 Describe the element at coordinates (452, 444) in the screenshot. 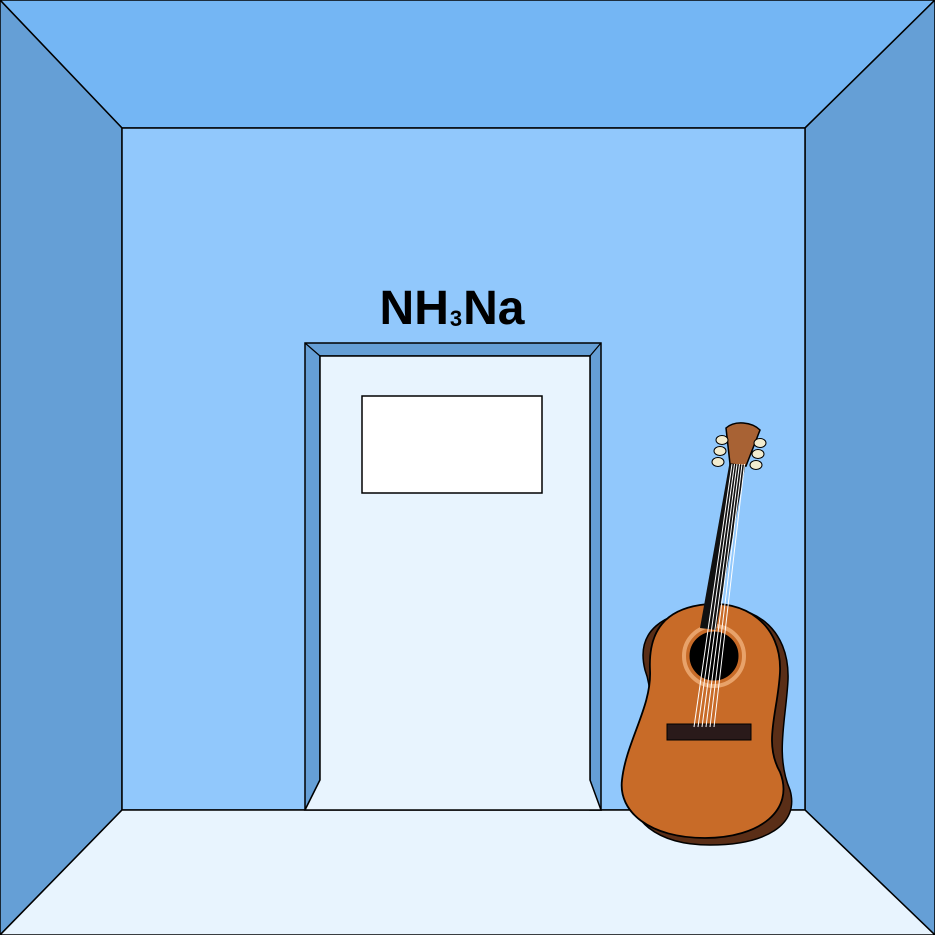

I see `door-window` at that location.